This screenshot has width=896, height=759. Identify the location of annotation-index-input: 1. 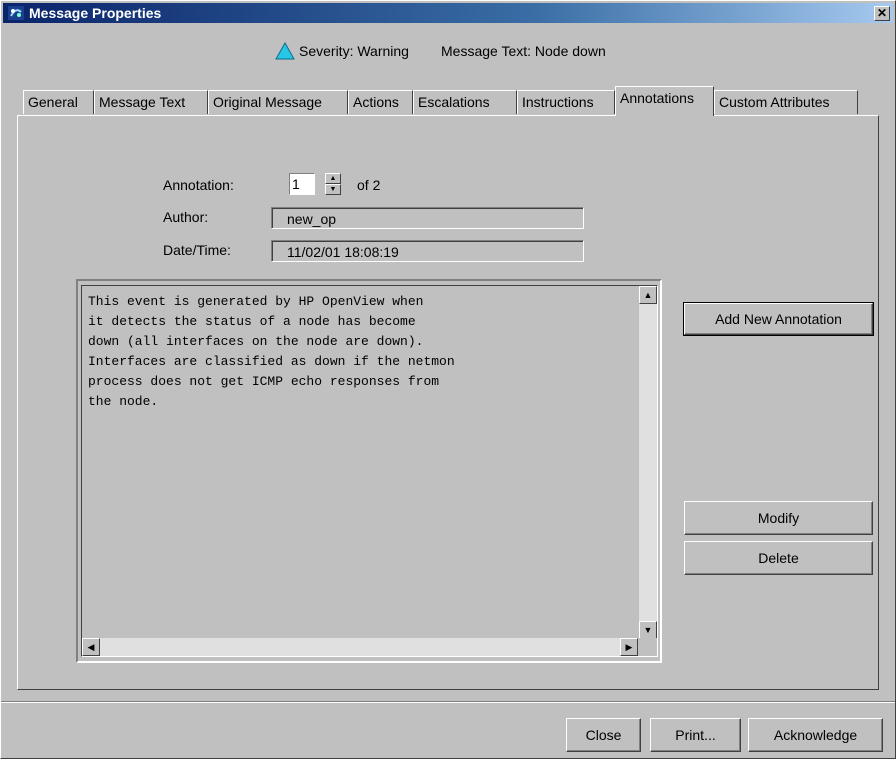
(302, 184).